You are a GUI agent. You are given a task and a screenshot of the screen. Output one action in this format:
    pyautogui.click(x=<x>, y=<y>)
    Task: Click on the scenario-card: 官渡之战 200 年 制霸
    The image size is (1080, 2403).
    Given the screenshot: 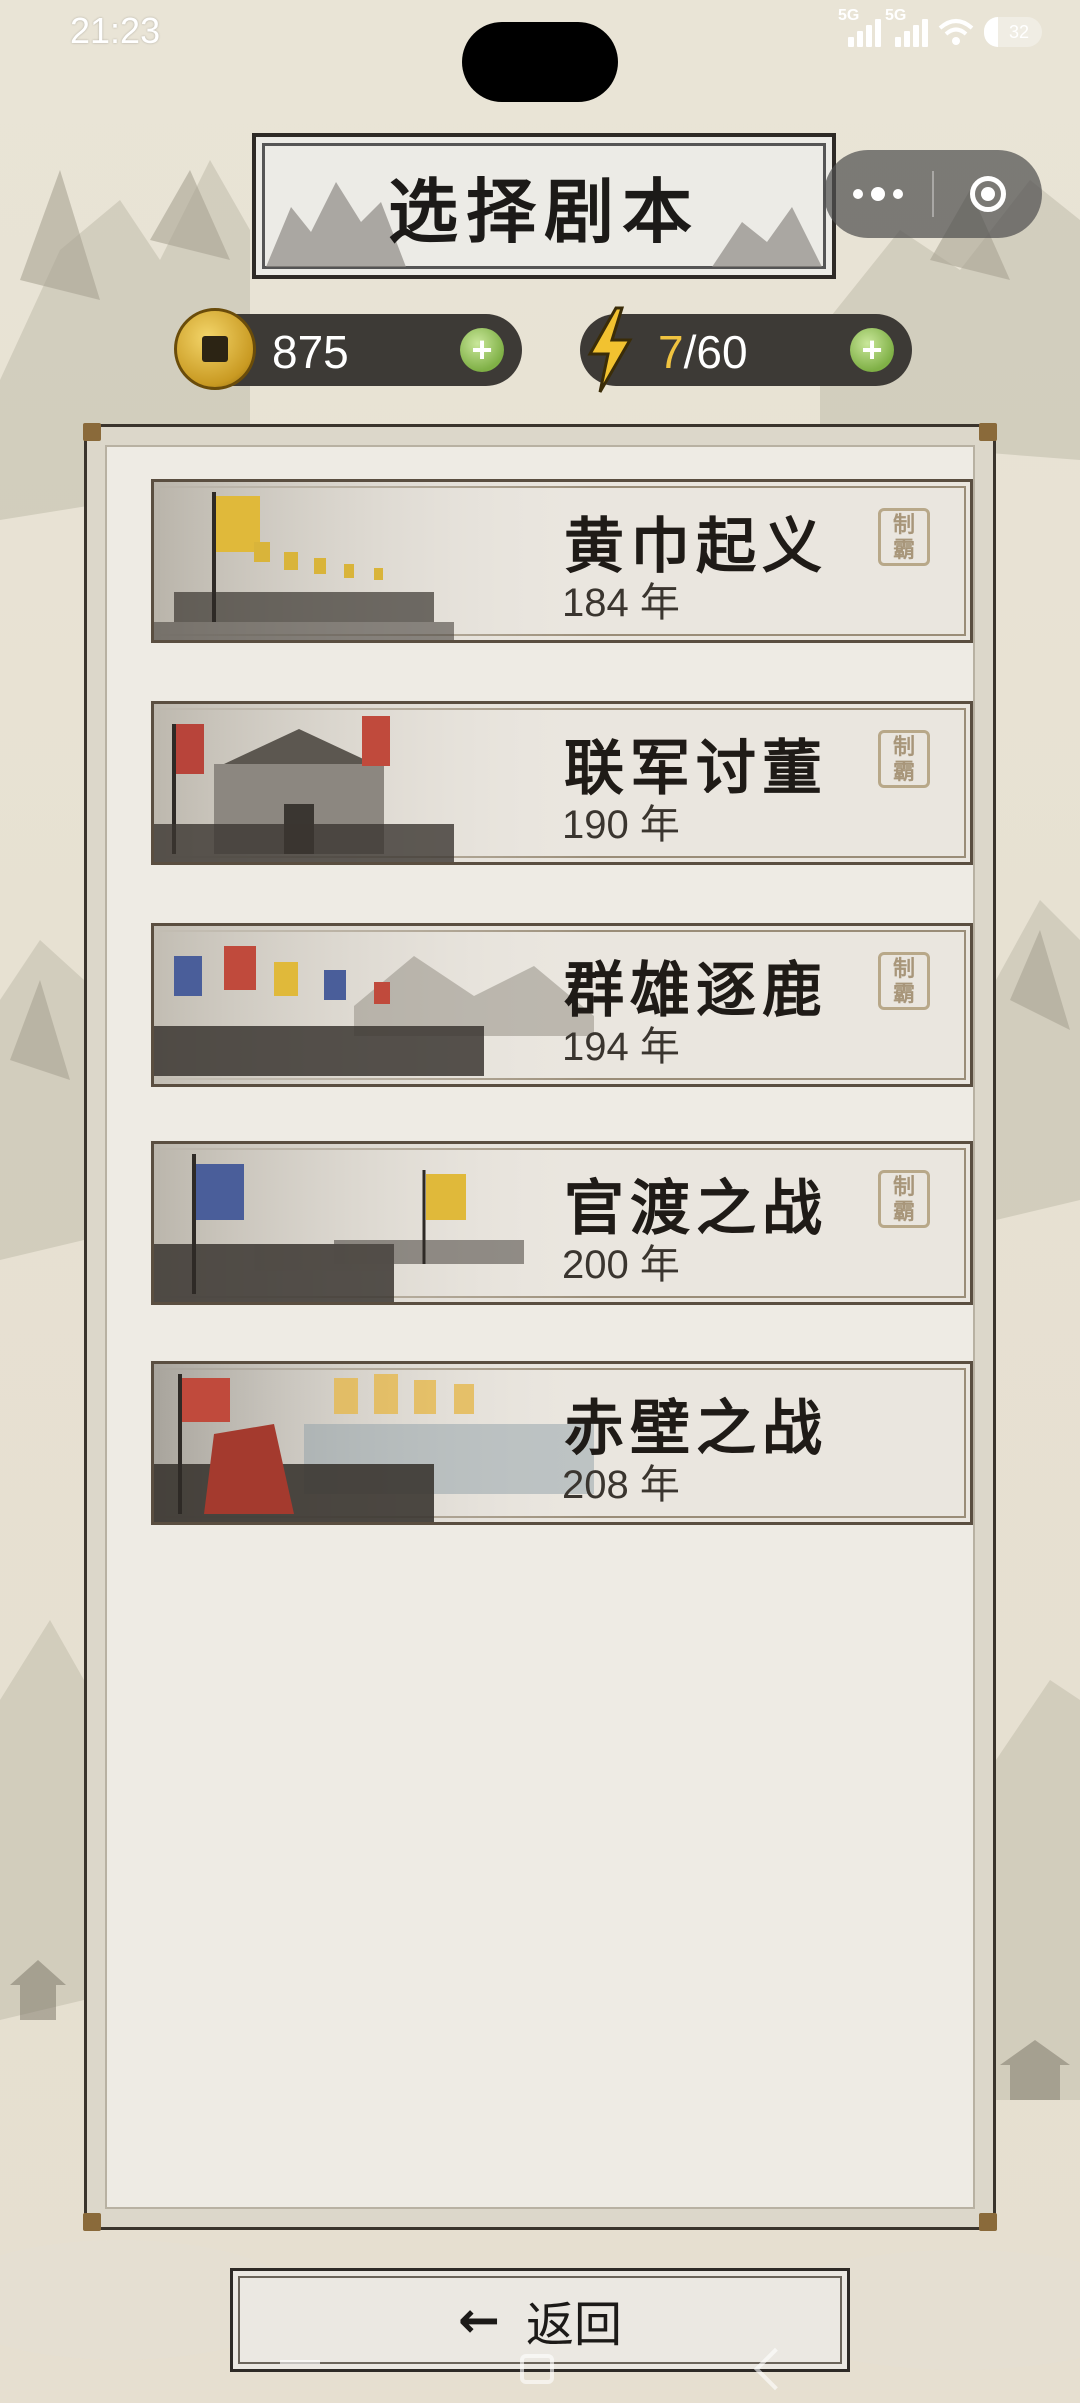 What is the action you would take?
    pyautogui.click(x=562, y=1223)
    